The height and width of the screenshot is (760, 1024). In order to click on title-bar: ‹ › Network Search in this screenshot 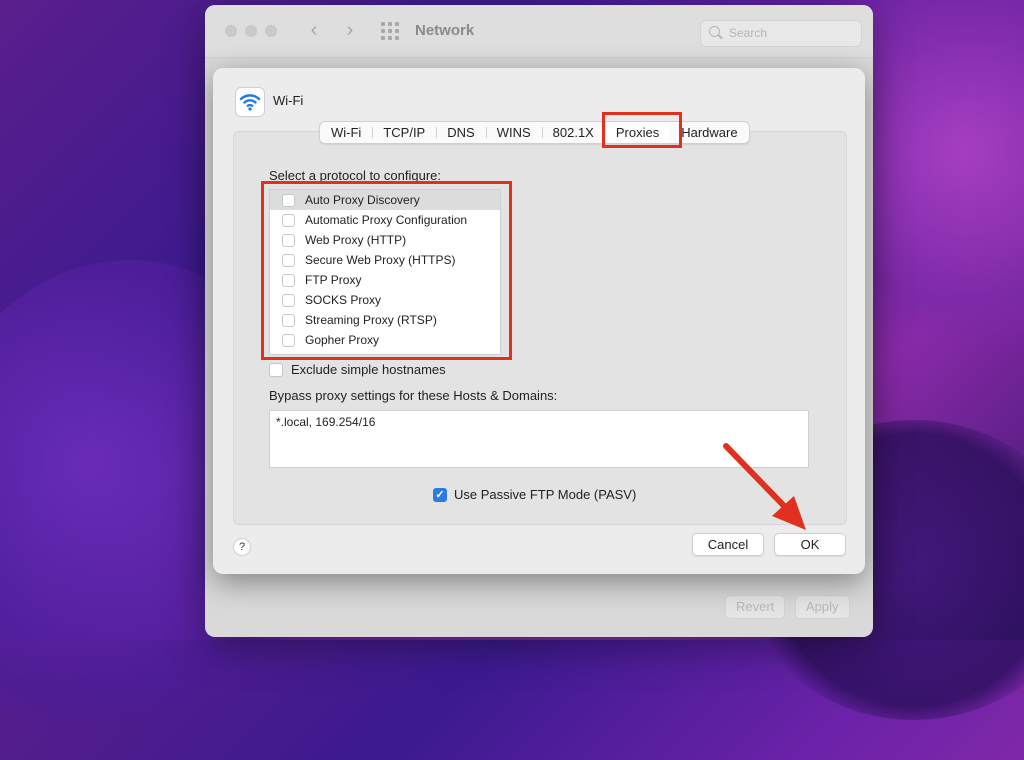, I will do `click(539, 31)`.